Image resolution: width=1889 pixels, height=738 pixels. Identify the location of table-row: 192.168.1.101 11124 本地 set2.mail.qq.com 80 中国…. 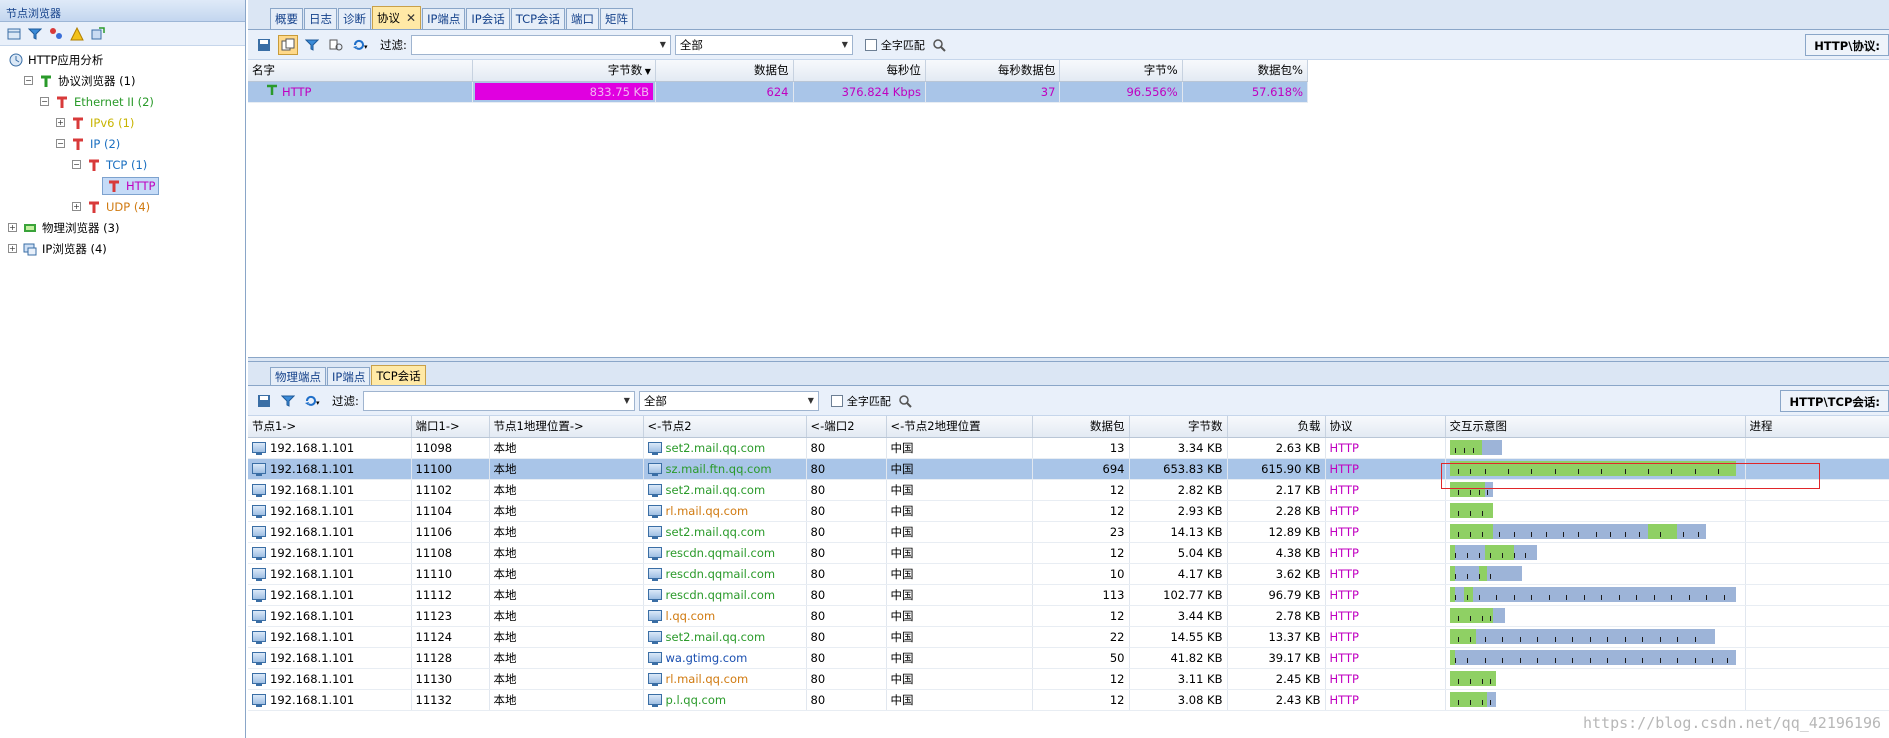
(1068, 637).